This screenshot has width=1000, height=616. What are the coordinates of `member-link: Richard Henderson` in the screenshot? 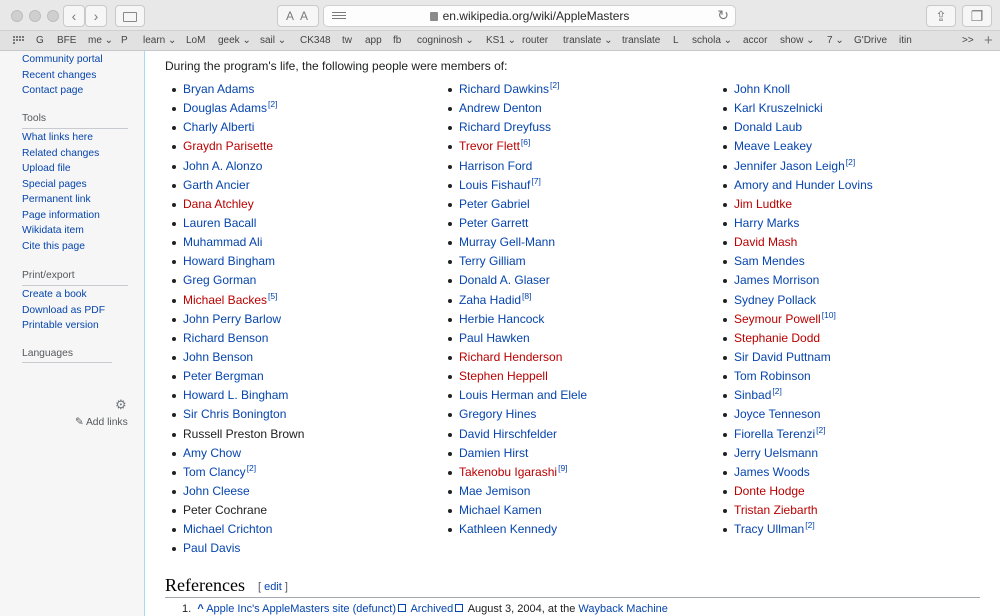 It's located at (510, 357).